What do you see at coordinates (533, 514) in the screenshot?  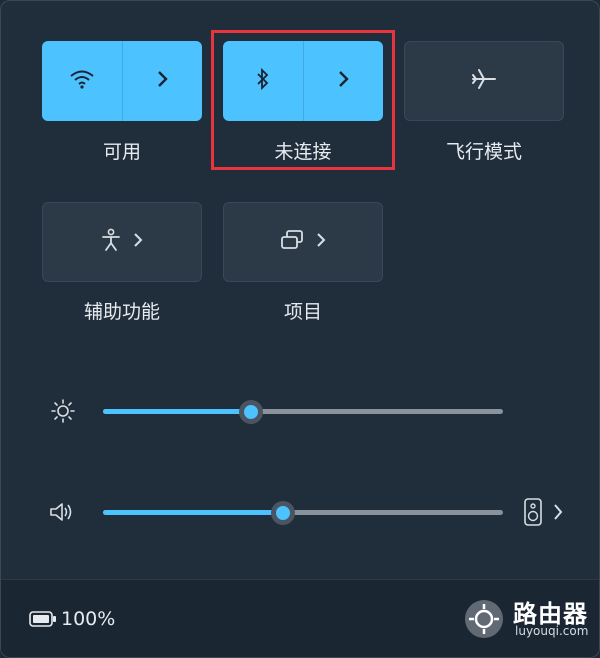 I see `speaker-device-icon` at bounding box center [533, 514].